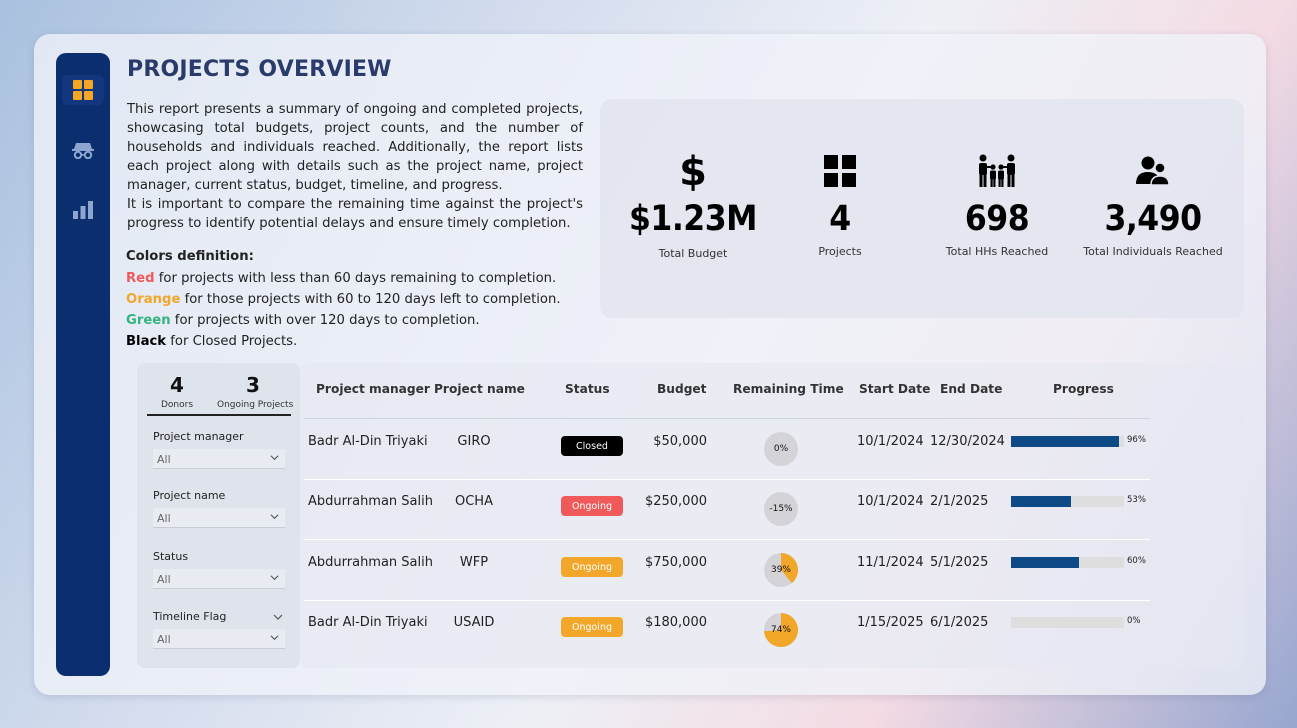 The width and height of the screenshot is (1297, 728). I want to click on col-header-end: End Date, so click(971, 389).